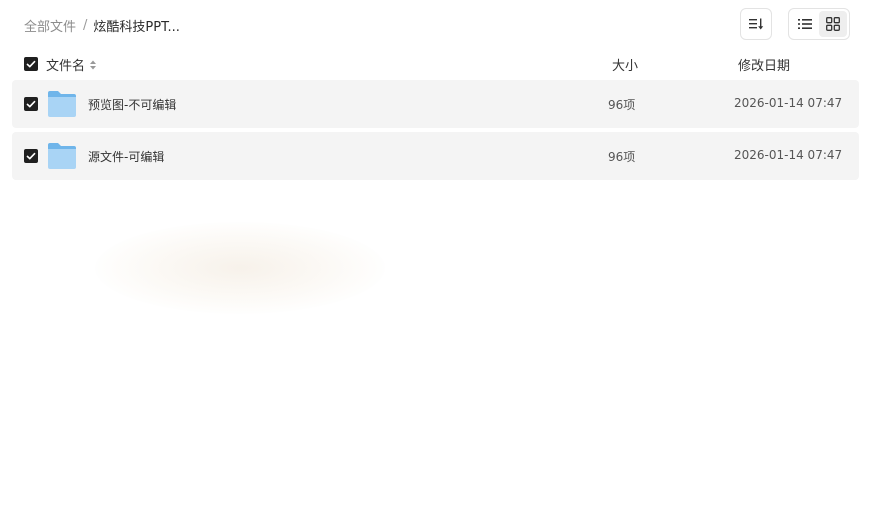 The height and width of the screenshot is (514, 874). What do you see at coordinates (240, 268) in the screenshot?
I see `background-shadow` at bounding box center [240, 268].